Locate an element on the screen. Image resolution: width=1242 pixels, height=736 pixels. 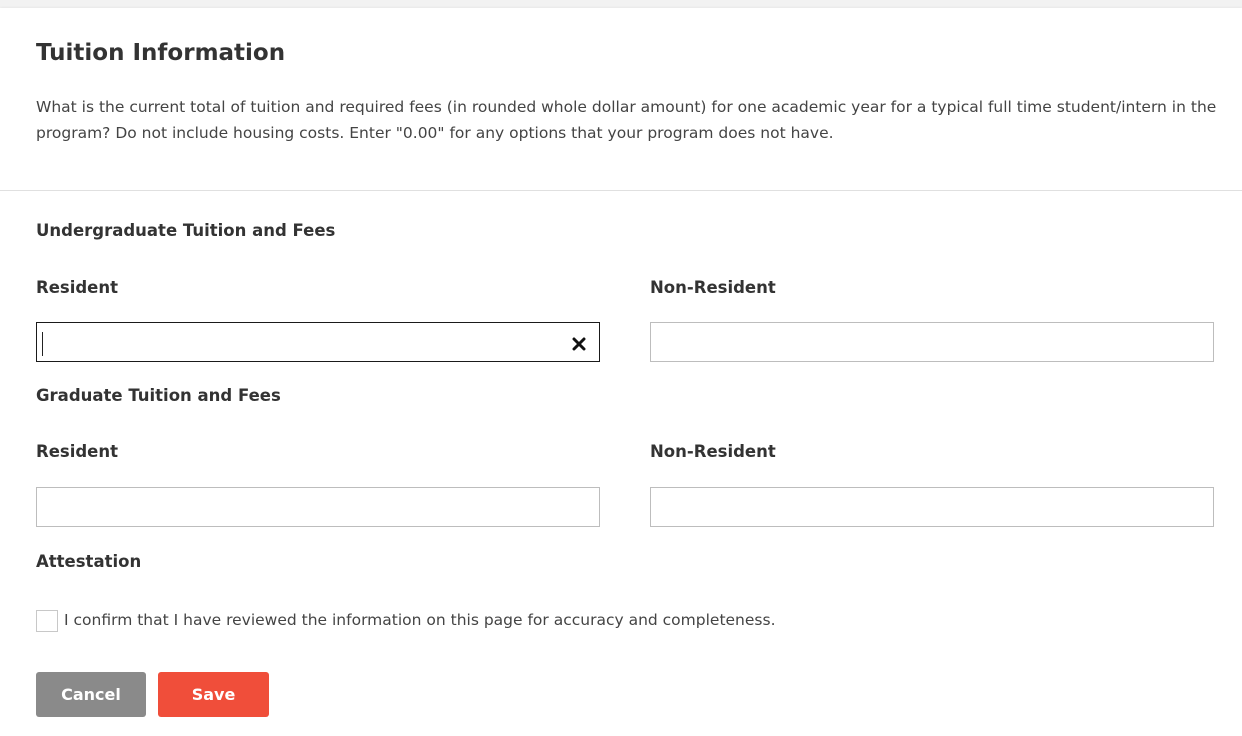
undergraduate-section-title: Undergraduate Tuition and Fees is located at coordinates (186, 230).